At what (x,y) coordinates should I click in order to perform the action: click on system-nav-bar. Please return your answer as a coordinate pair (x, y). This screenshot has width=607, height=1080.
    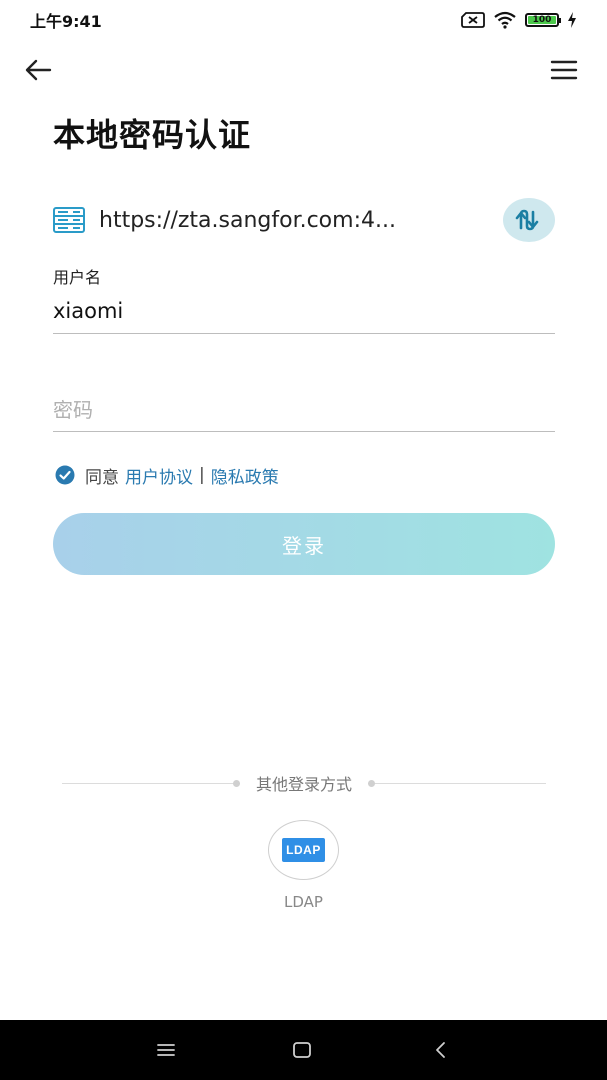
    Looking at the image, I should click on (303, 1050).